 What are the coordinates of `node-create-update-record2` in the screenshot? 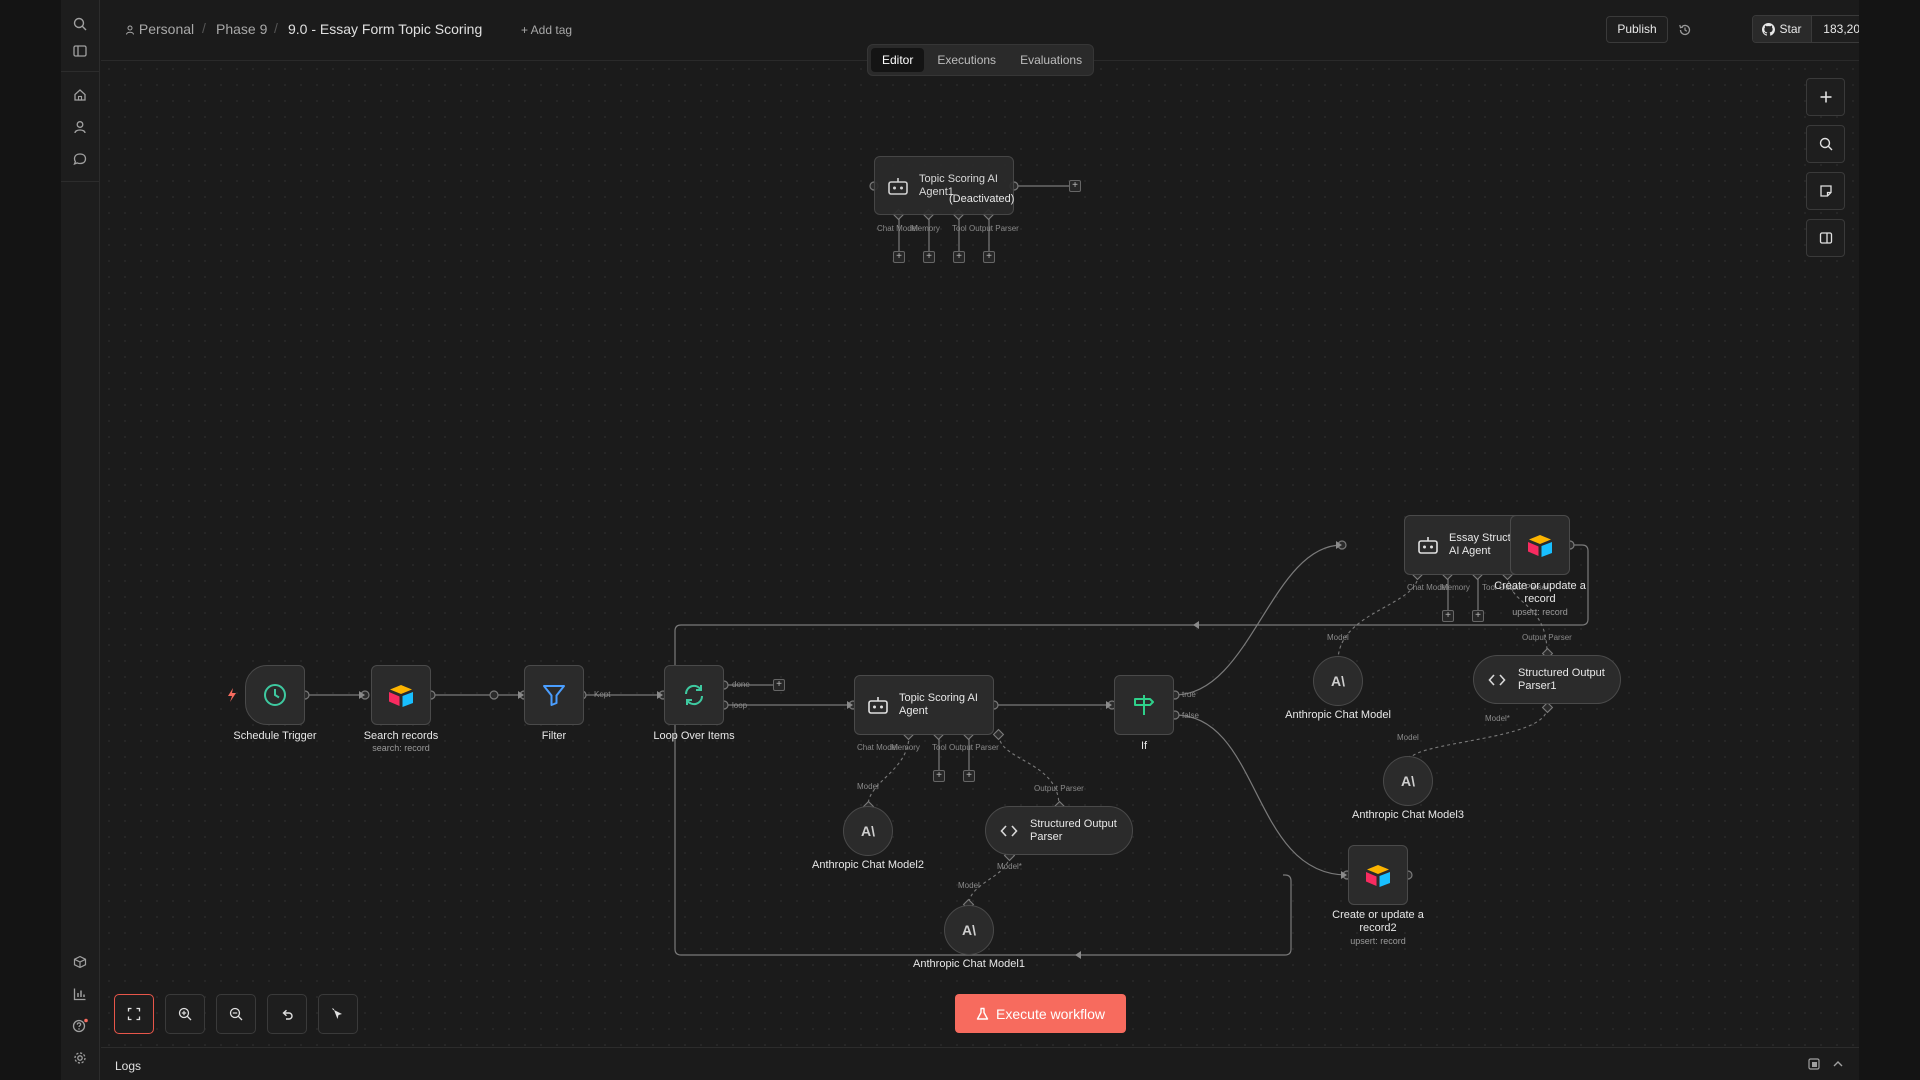 It's located at (1378, 875).